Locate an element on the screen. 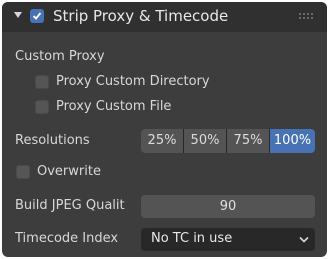  checkmark-icon is located at coordinates (37, 16).